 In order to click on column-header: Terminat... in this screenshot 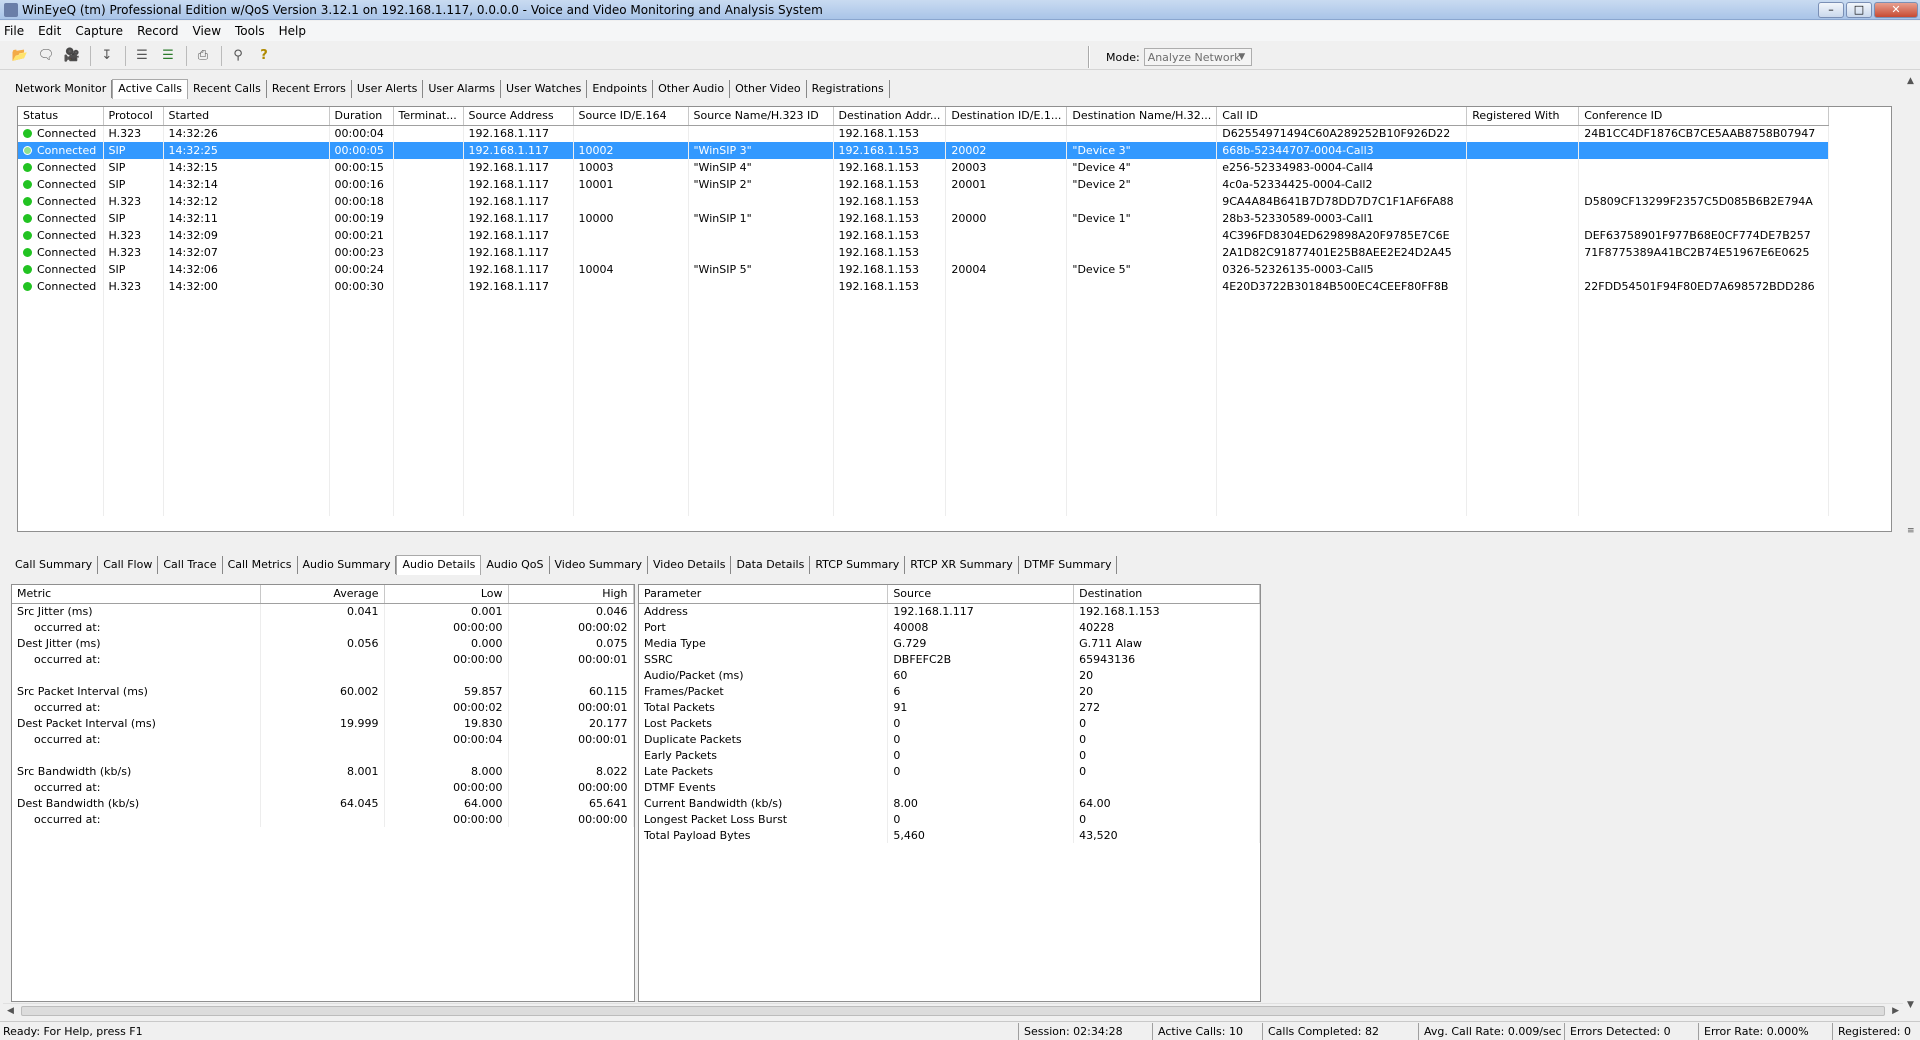, I will do `click(428, 116)`.